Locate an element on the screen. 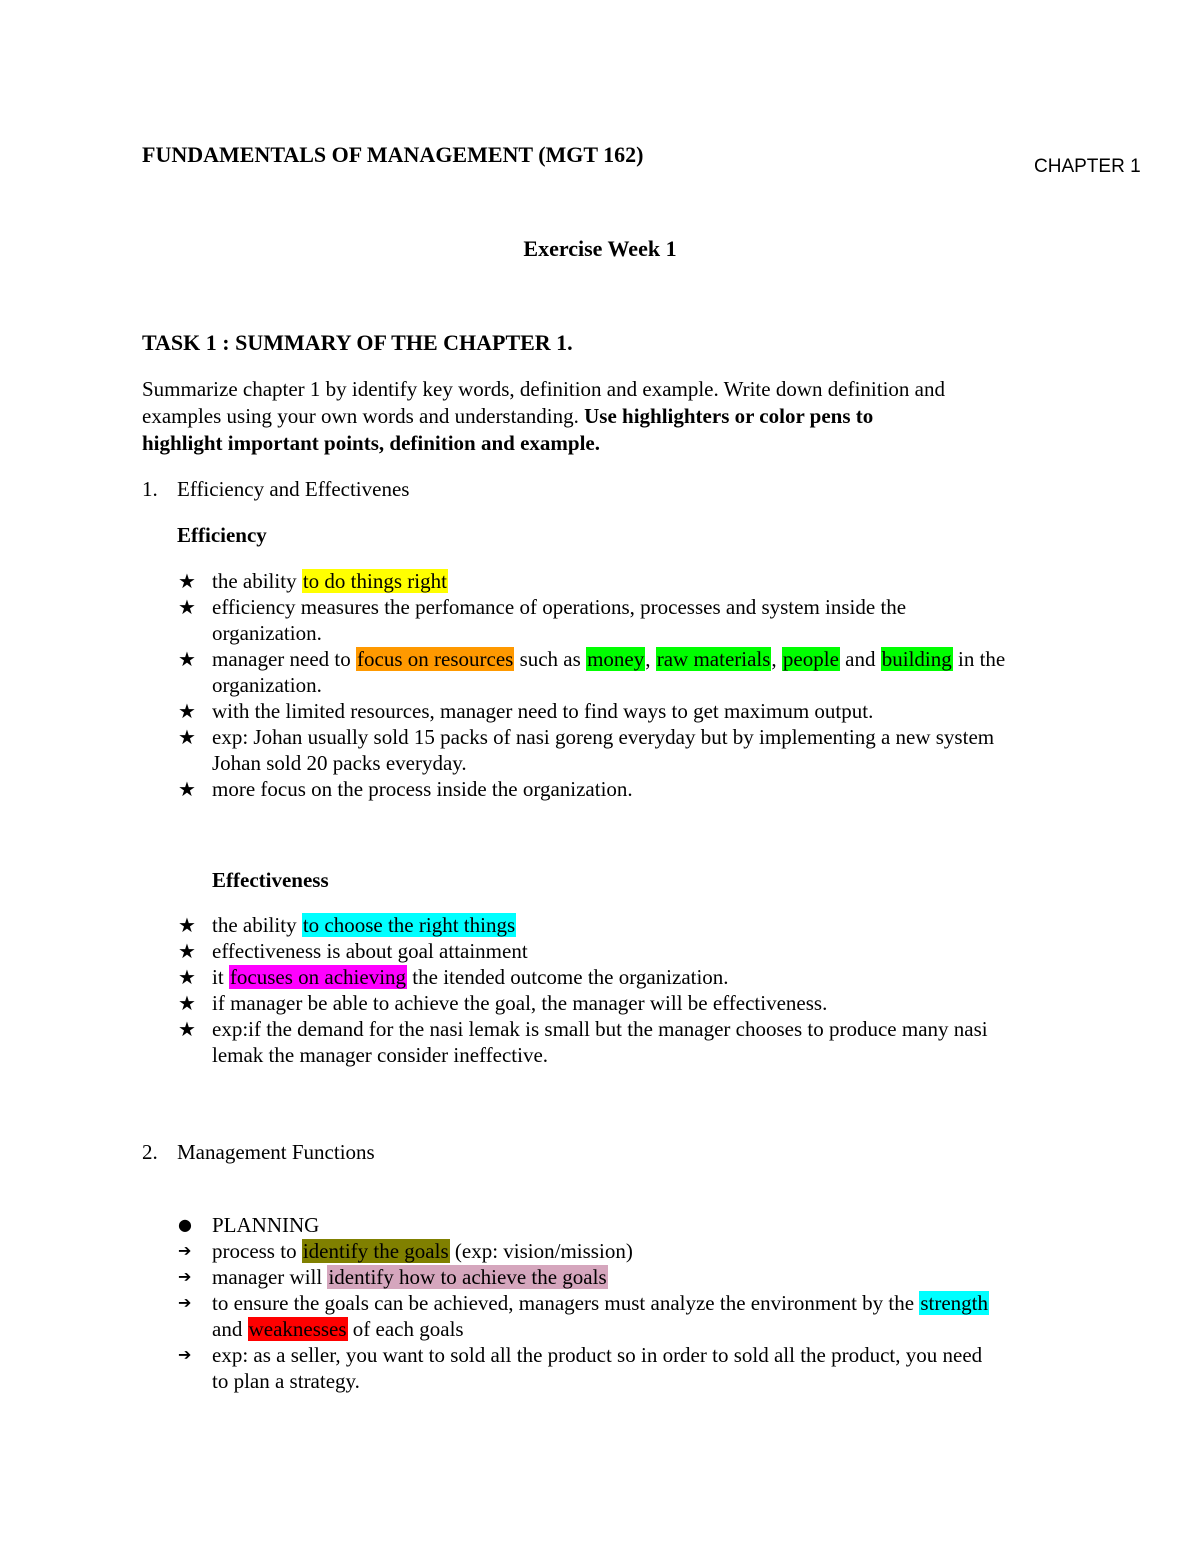  highlight-magenta: focuses on achieving is located at coordinates (318, 977).